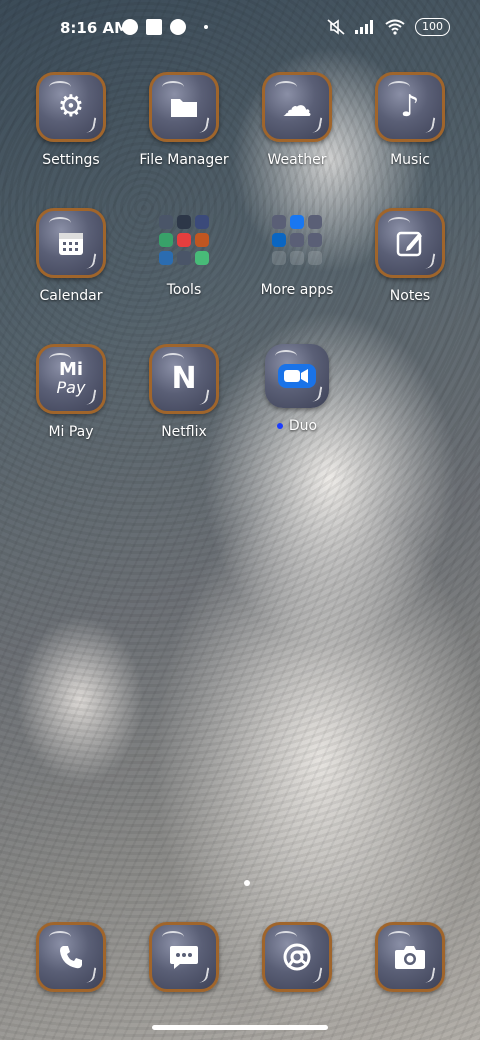 This screenshot has width=480, height=1040. I want to click on app-label: Duo, so click(297, 426).